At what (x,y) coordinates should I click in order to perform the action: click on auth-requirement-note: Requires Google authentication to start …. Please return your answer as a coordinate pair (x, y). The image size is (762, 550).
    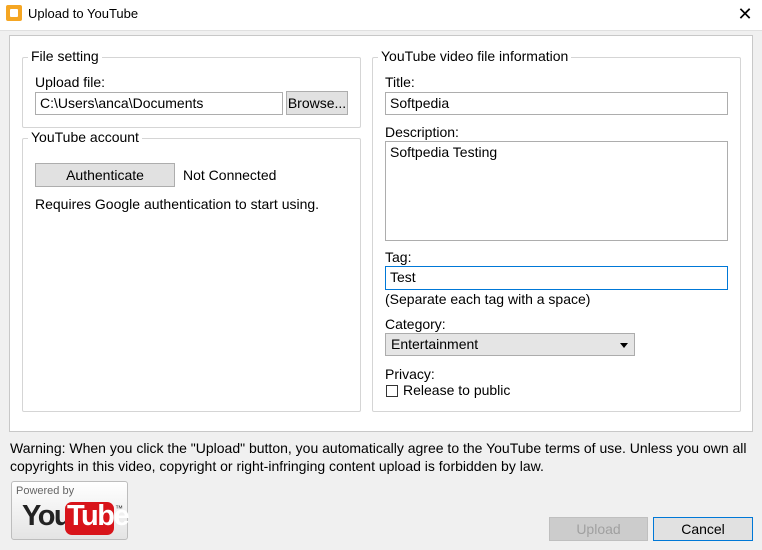
    Looking at the image, I should click on (177, 204).